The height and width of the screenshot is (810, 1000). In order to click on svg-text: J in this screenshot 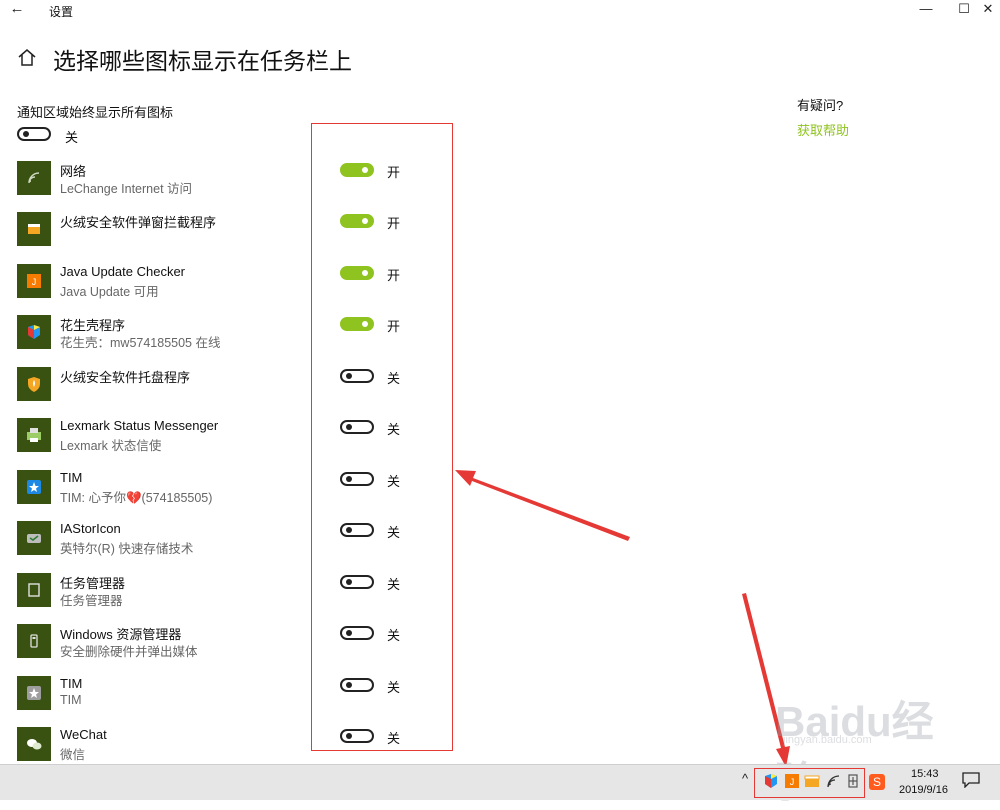, I will do `click(792, 782)`.